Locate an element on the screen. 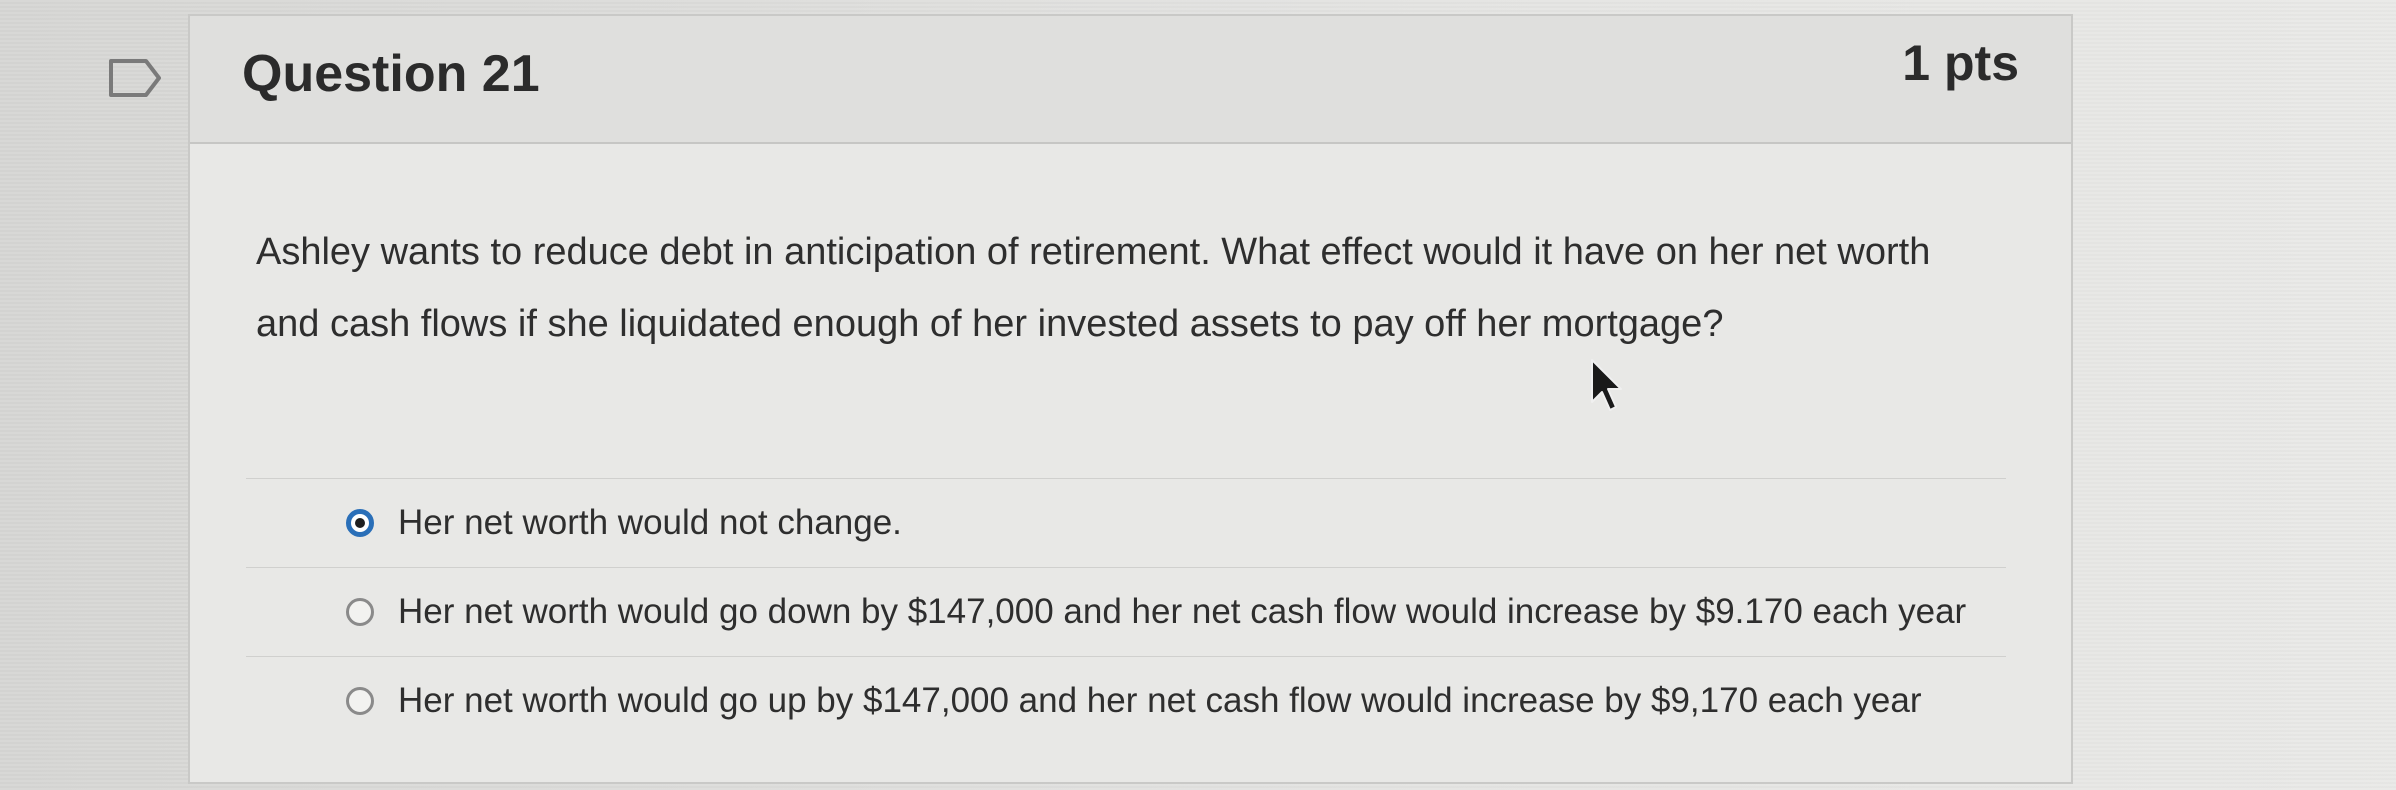 The height and width of the screenshot is (790, 2396). answer-label: Her net worth would not change. is located at coordinates (650, 522).